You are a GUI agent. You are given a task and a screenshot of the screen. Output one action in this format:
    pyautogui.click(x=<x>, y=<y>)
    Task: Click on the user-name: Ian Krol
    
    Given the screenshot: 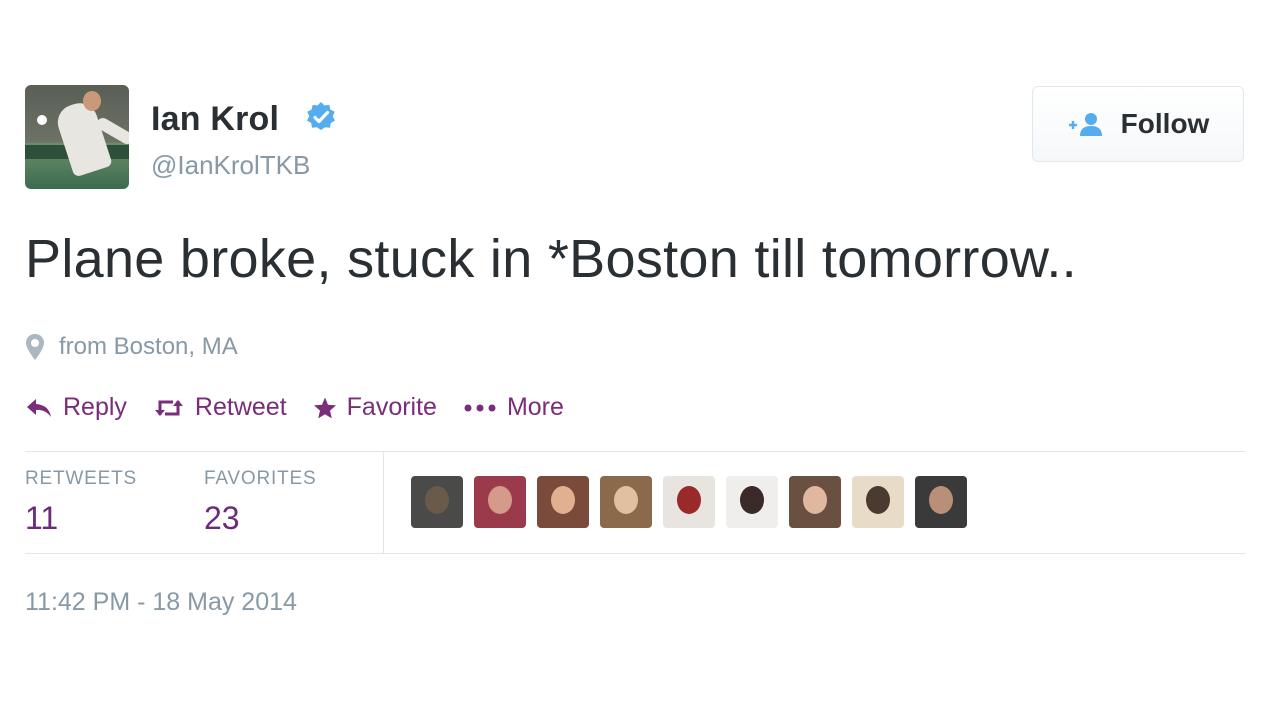 What is the action you would take?
    pyautogui.click(x=215, y=119)
    